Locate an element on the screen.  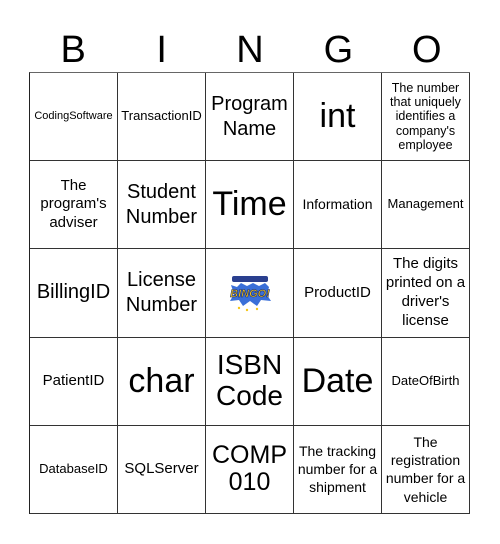
bingo-cell: int is located at coordinates (338, 117).